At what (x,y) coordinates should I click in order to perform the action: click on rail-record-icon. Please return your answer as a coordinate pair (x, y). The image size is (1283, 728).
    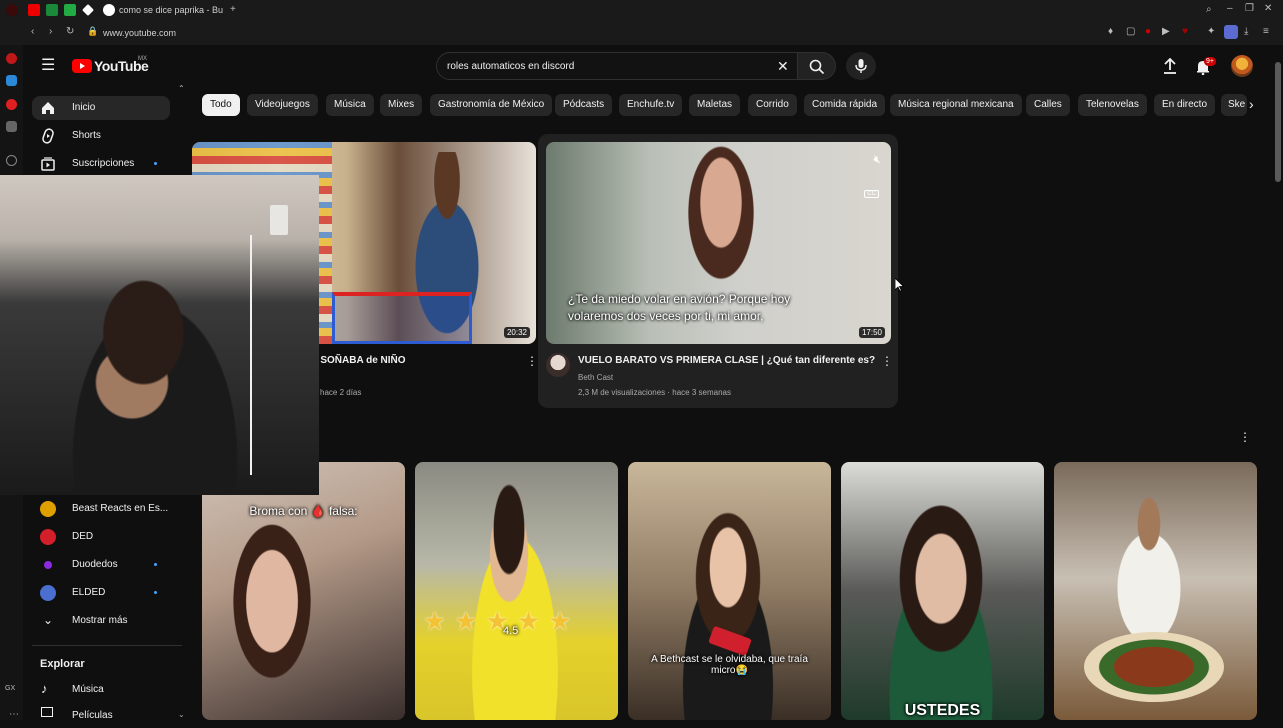
    Looking at the image, I should click on (11, 104).